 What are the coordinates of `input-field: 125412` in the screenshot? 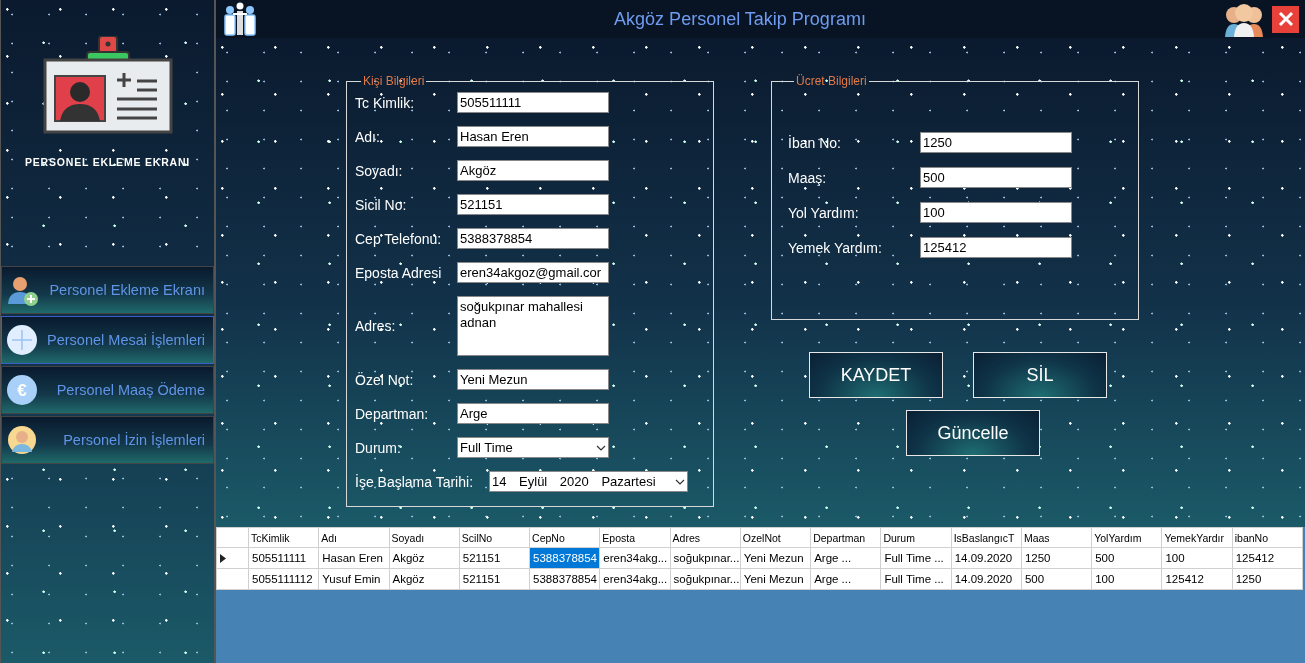 It's located at (996, 247).